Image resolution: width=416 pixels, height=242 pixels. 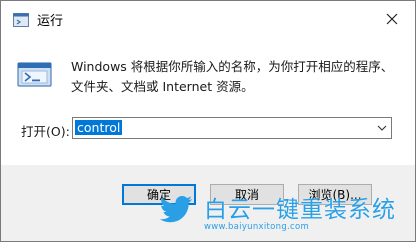 What do you see at coordinates (99, 127) in the screenshot?
I see `open-input: control` at bounding box center [99, 127].